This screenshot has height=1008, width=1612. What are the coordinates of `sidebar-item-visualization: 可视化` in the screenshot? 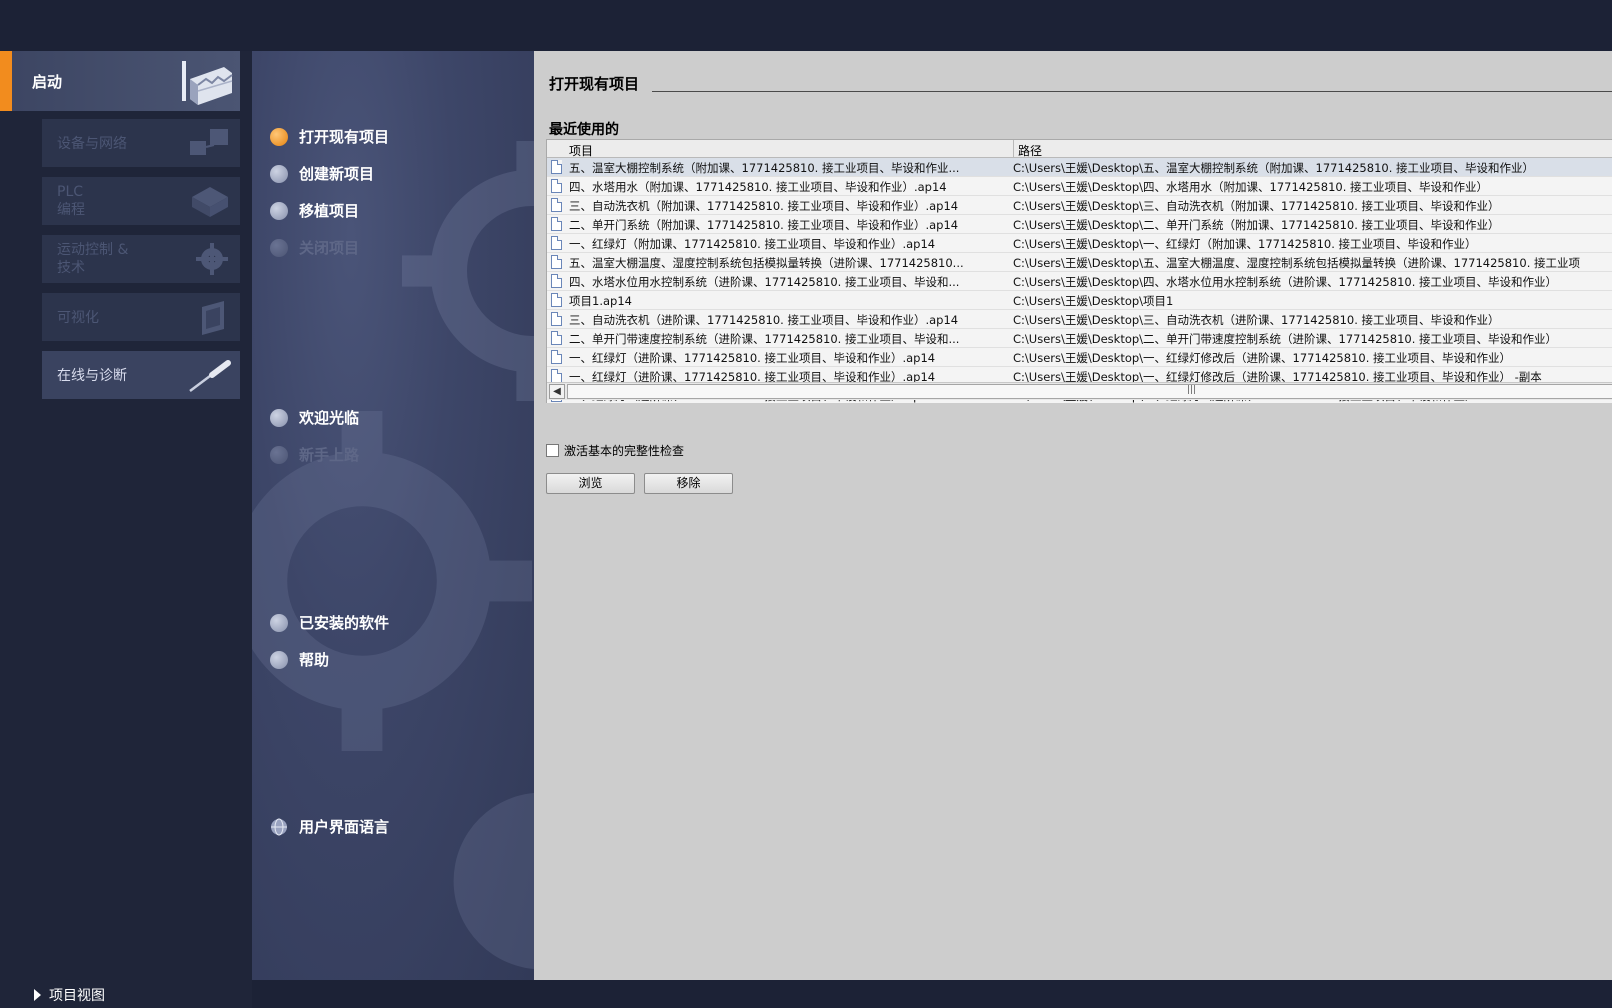 It's located at (141, 317).